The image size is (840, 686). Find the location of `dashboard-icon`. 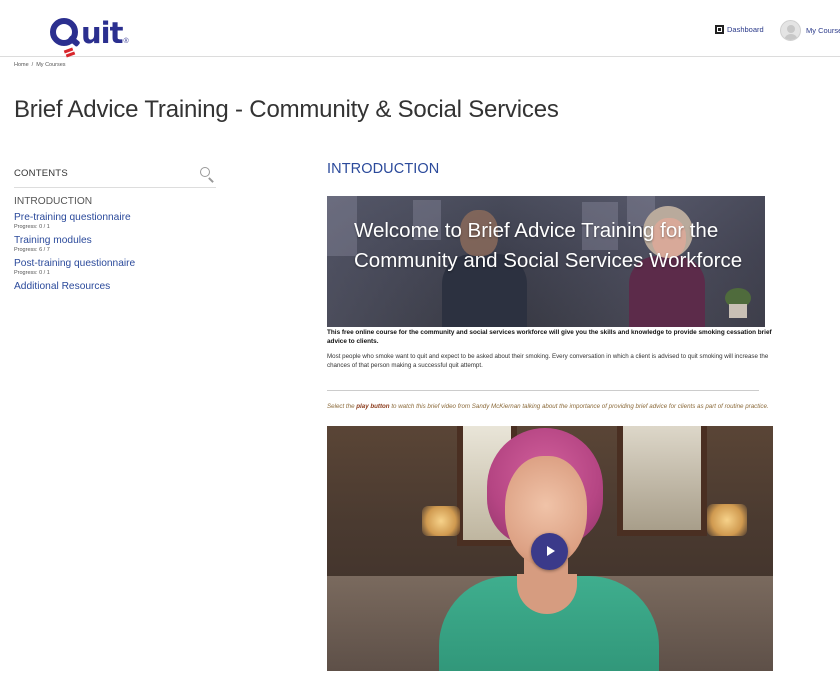

dashboard-icon is located at coordinates (719, 29).